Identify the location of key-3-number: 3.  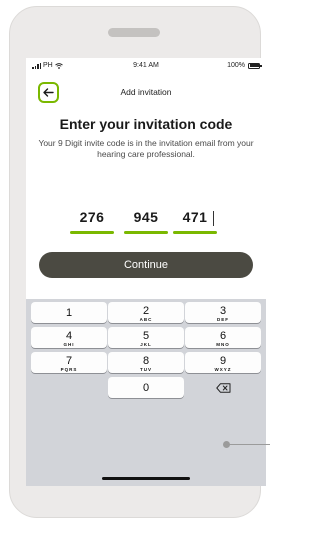
(223, 311).